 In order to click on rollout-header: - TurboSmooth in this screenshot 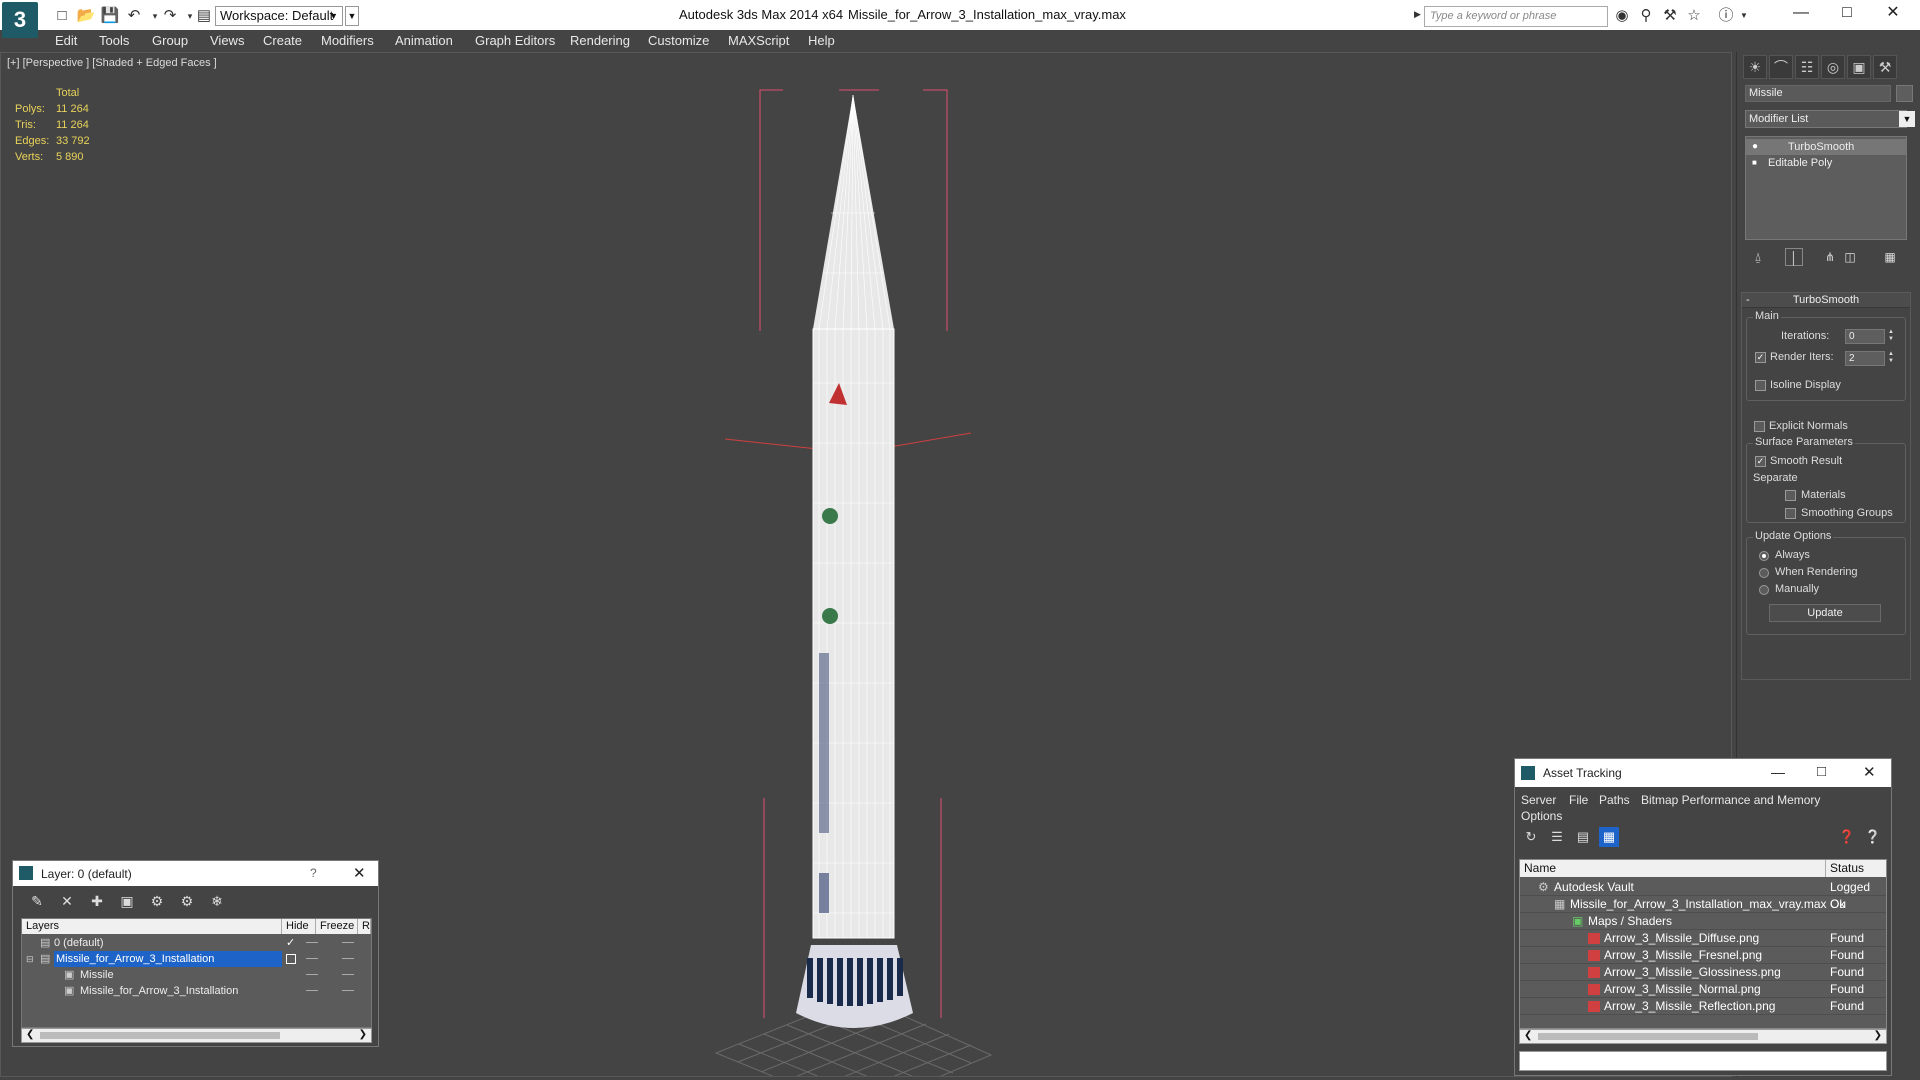, I will do `click(1826, 300)`.